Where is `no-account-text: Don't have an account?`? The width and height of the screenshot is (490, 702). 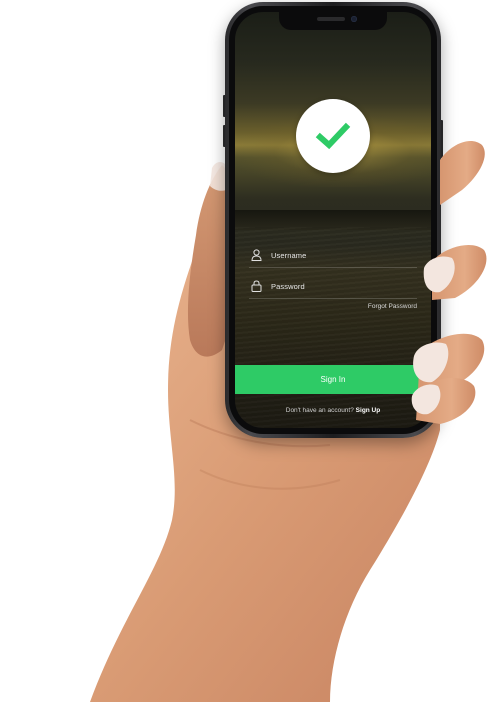
no-account-text: Don't have an account? is located at coordinates (319, 410).